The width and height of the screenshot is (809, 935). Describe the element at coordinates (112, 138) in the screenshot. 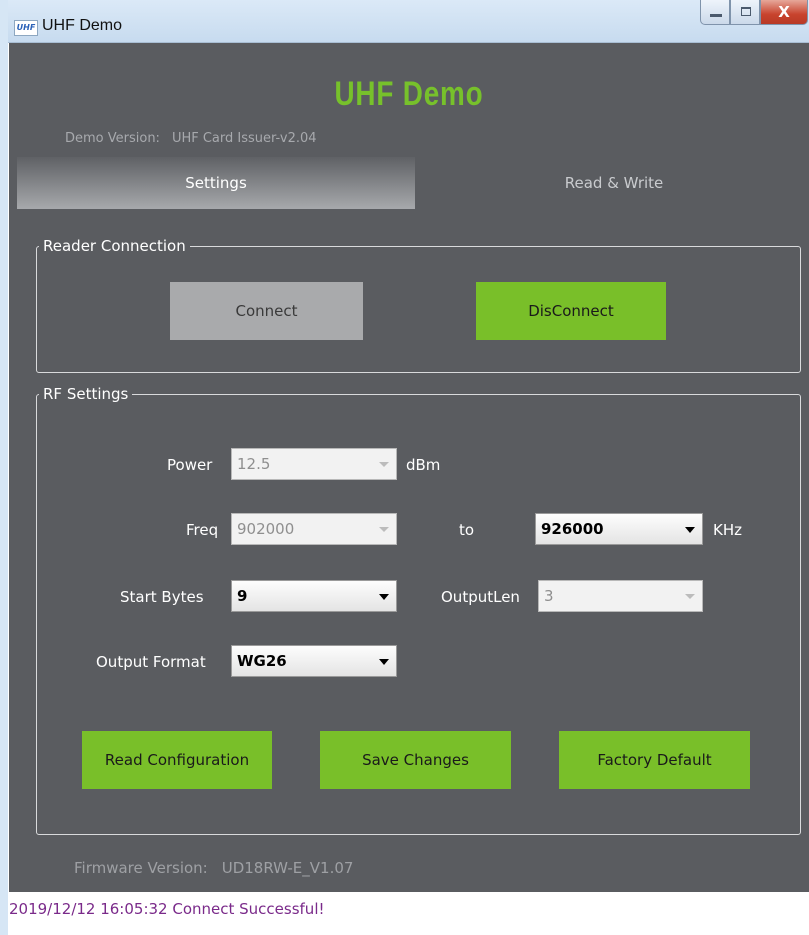

I see `demo-version-label: Demo Version:` at that location.